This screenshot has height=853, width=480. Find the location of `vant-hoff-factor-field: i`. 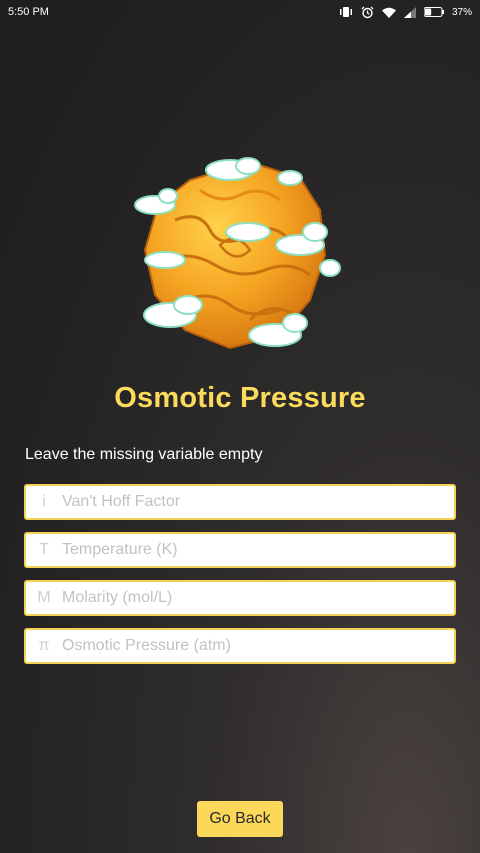

vant-hoff-factor-field: i is located at coordinates (240, 502).